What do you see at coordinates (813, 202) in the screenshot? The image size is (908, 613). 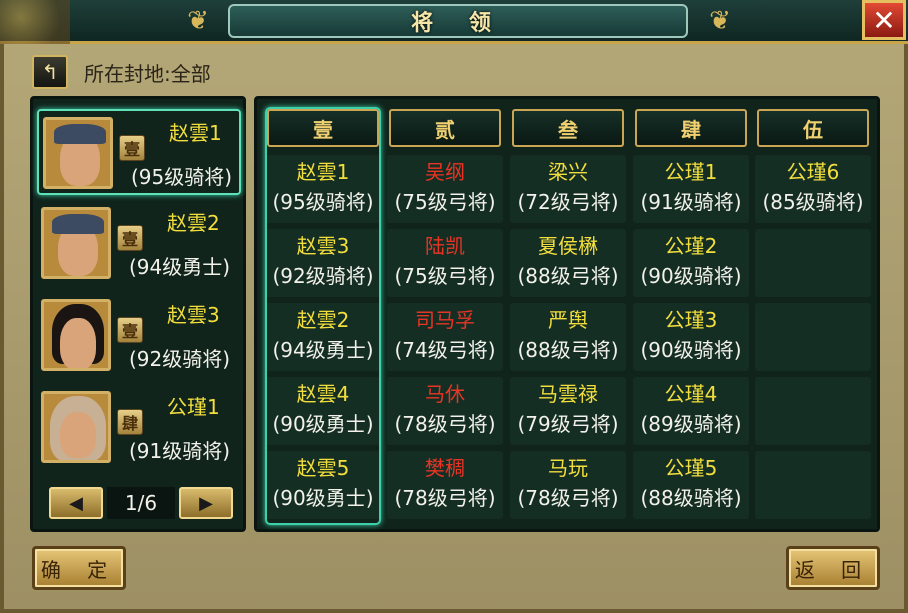 I see `cell-general-level: (85级骑将)` at bounding box center [813, 202].